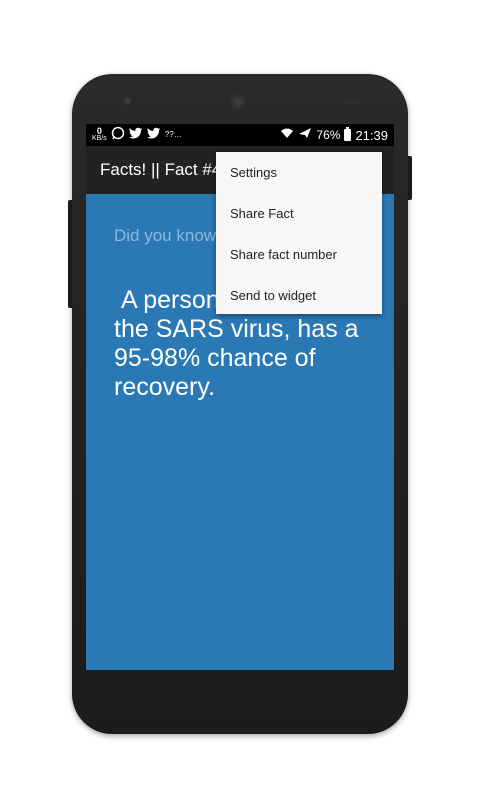 This screenshot has height=811, width=480. What do you see at coordinates (299, 213) in the screenshot?
I see `menu-item-share-fact: Share Fact` at bounding box center [299, 213].